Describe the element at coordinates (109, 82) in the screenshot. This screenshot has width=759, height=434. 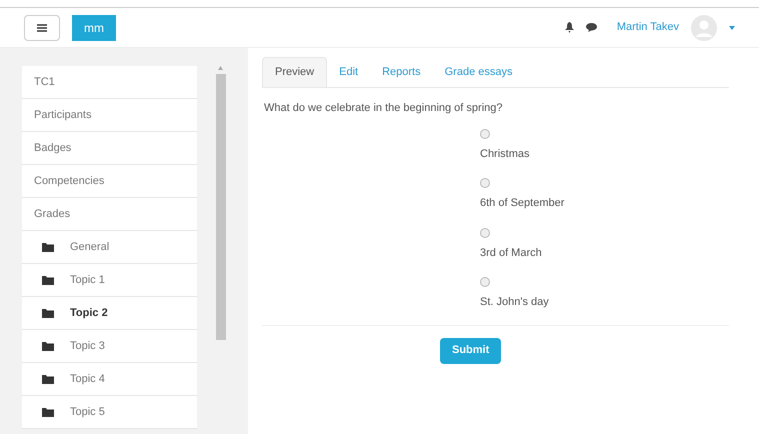
I see `sidebar-item: TC1` at that location.